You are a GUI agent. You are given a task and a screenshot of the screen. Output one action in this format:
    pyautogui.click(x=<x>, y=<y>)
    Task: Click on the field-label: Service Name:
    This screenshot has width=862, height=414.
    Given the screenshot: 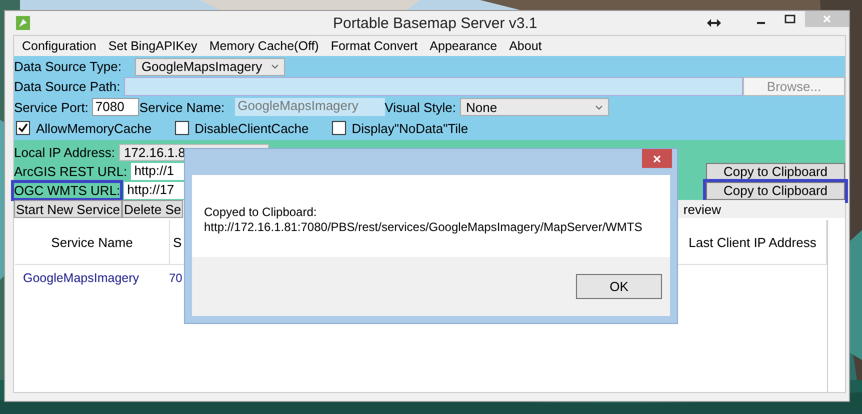 What is the action you would take?
    pyautogui.click(x=182, y=107)
    